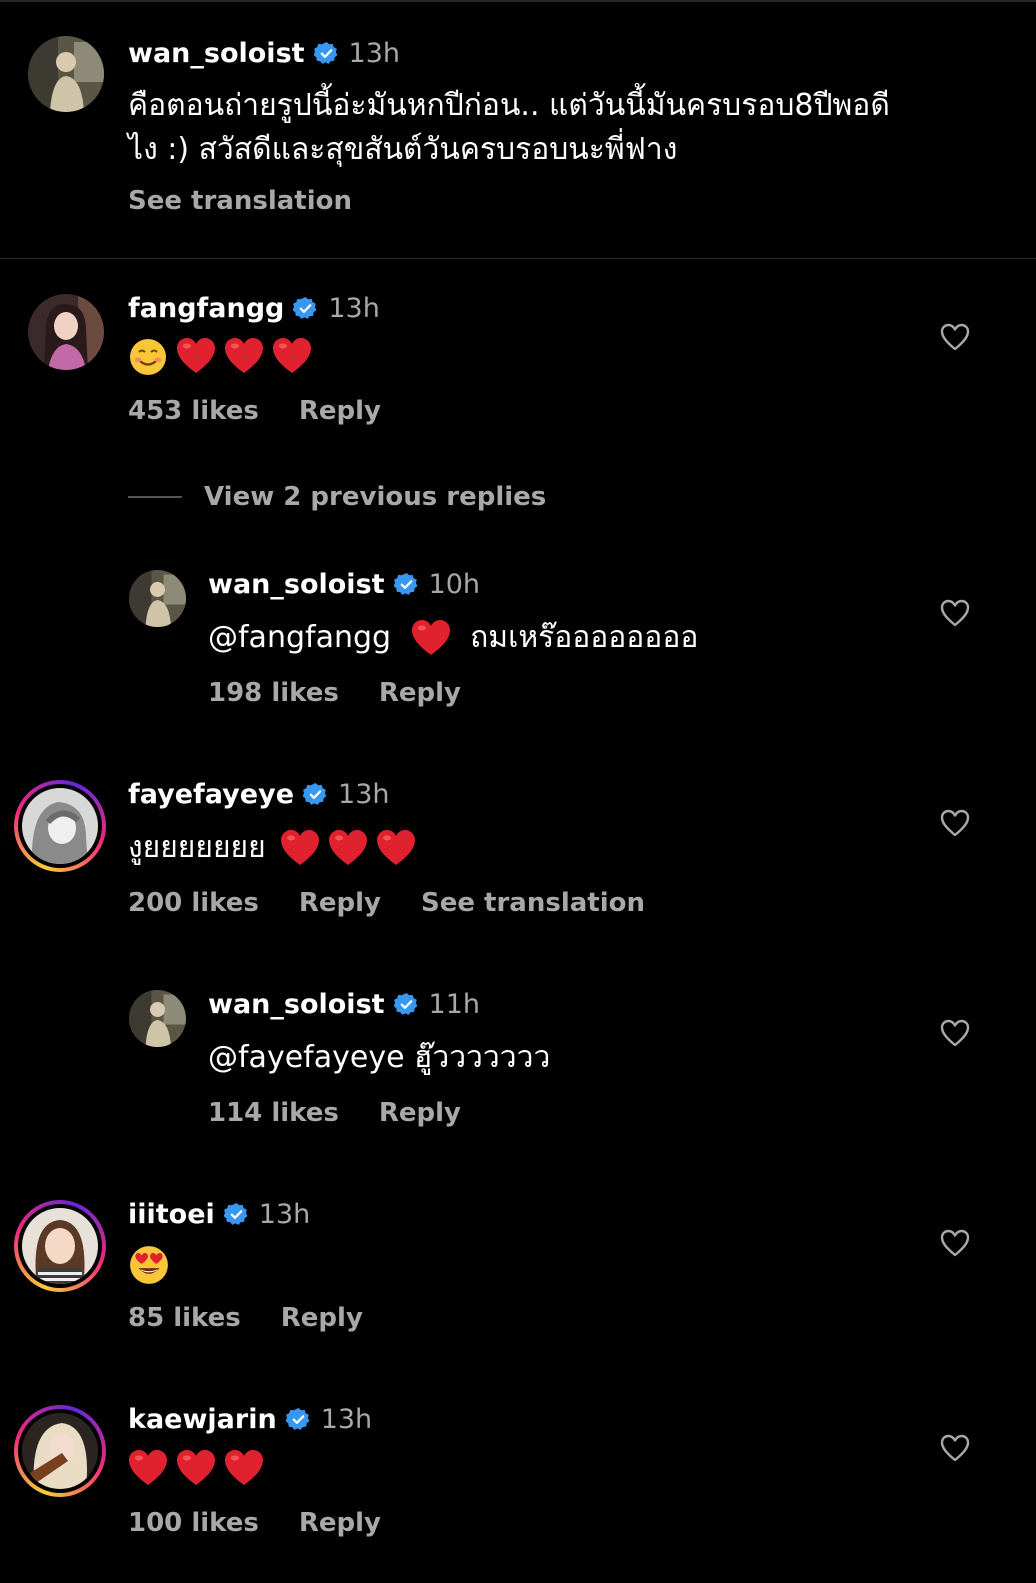 The height and width of the screenshot is (1583, 1036). What do you see at coordinates (193, 1523) in the screenshot?
I see `likes-count: 100 likes` at bounding box center [193, 1523].